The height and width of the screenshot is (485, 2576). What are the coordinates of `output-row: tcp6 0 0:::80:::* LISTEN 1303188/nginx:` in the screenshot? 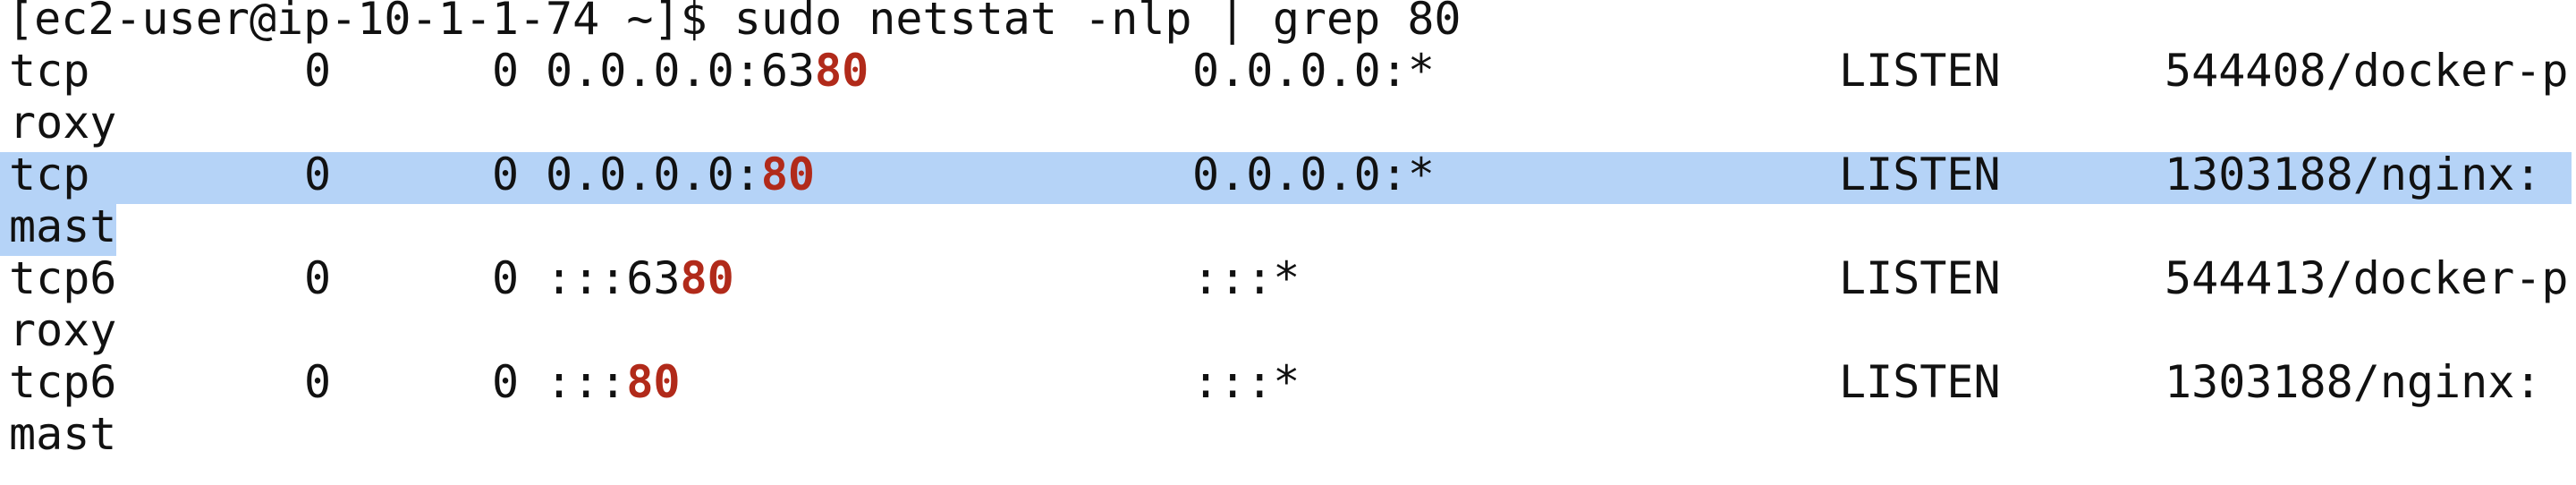 It's located at (1288, 382).